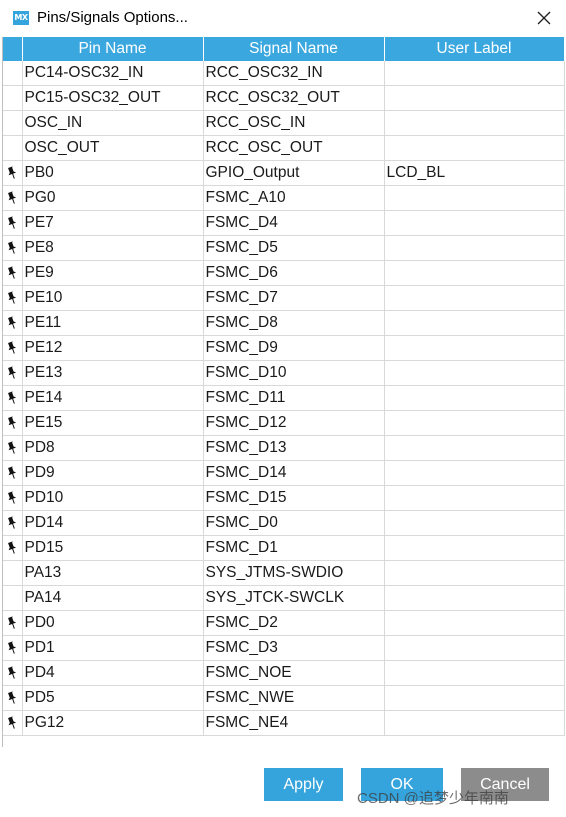 The width and height of the screenshot is (566, 817). What do you see at coordinates (284, 373) in the screenshot?
I see `table-row: PE13 FSMC_D10` at bounding box center [284, 373].